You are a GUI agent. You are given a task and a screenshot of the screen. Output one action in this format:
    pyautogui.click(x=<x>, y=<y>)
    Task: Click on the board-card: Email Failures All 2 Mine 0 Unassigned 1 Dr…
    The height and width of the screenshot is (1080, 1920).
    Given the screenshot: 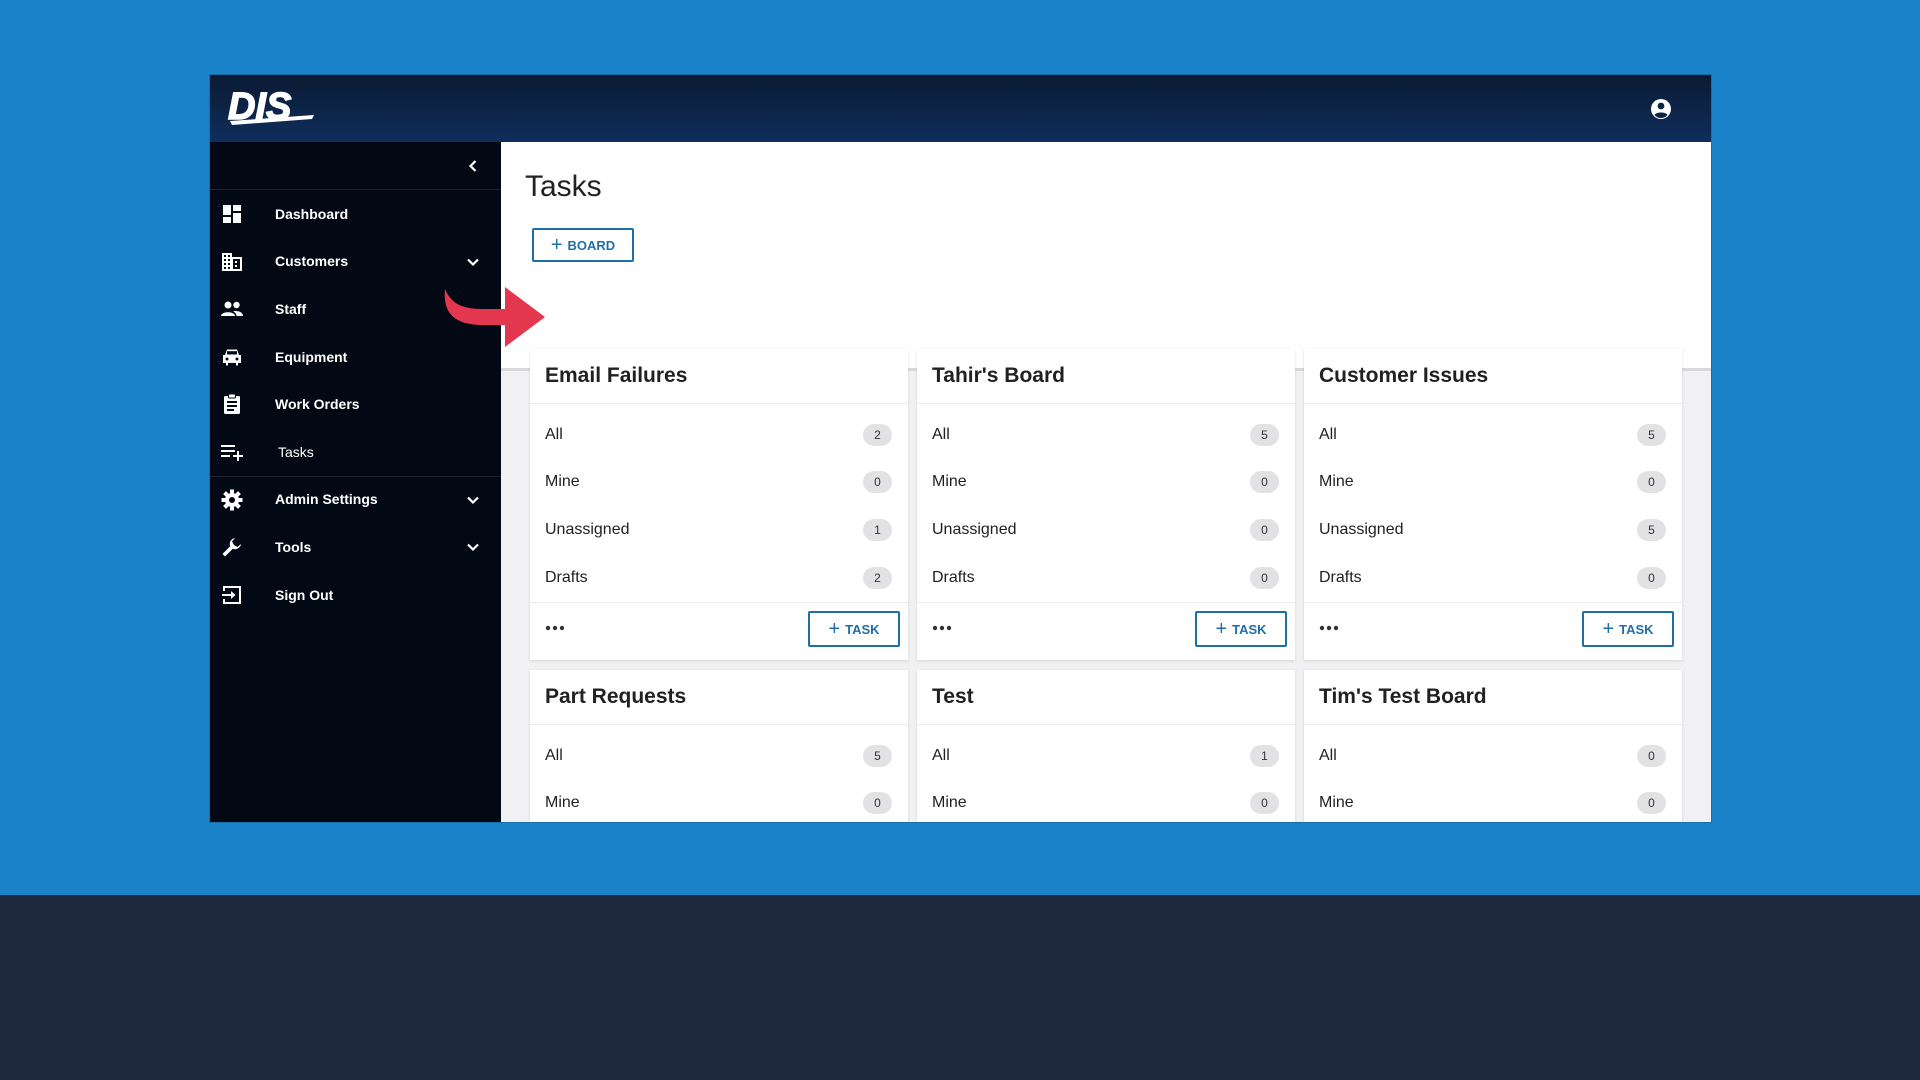 What is the action you would take?
    pyautogui.click(x=719, y=504)
    